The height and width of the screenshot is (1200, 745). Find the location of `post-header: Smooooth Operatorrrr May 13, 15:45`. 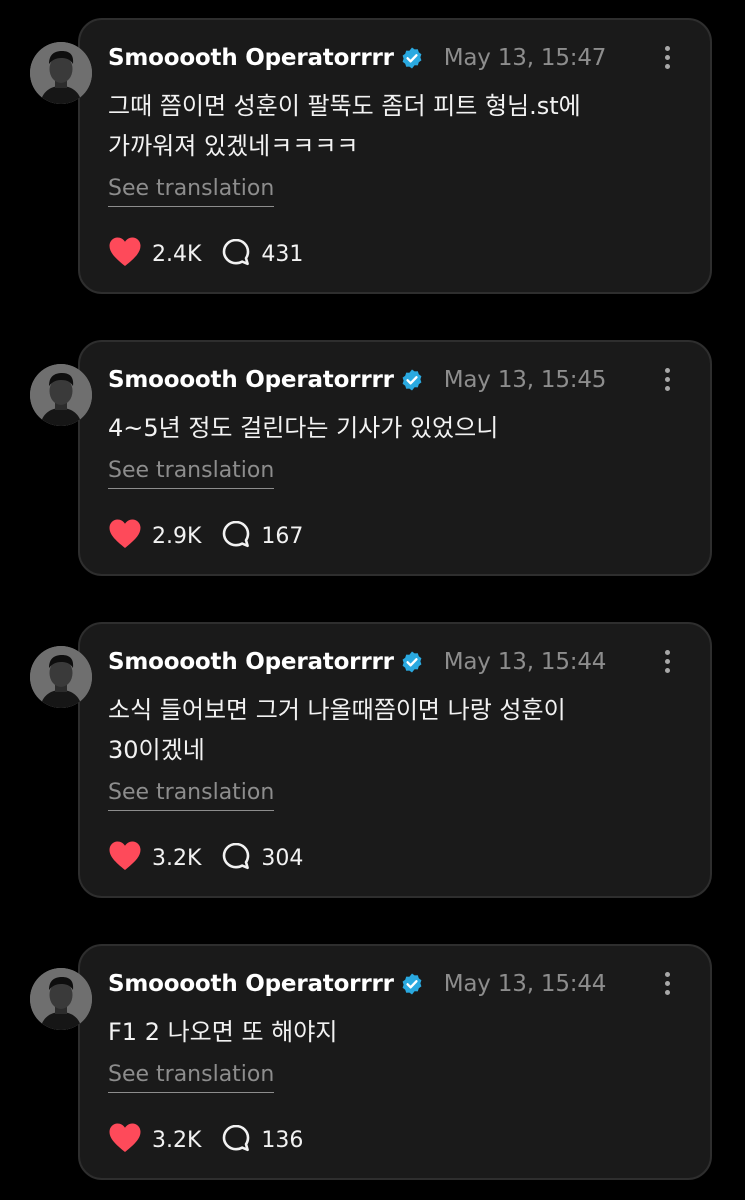

post-header: Smooooth Operatorrrr May 13, 15:45 is located at coordinates (357, 380).